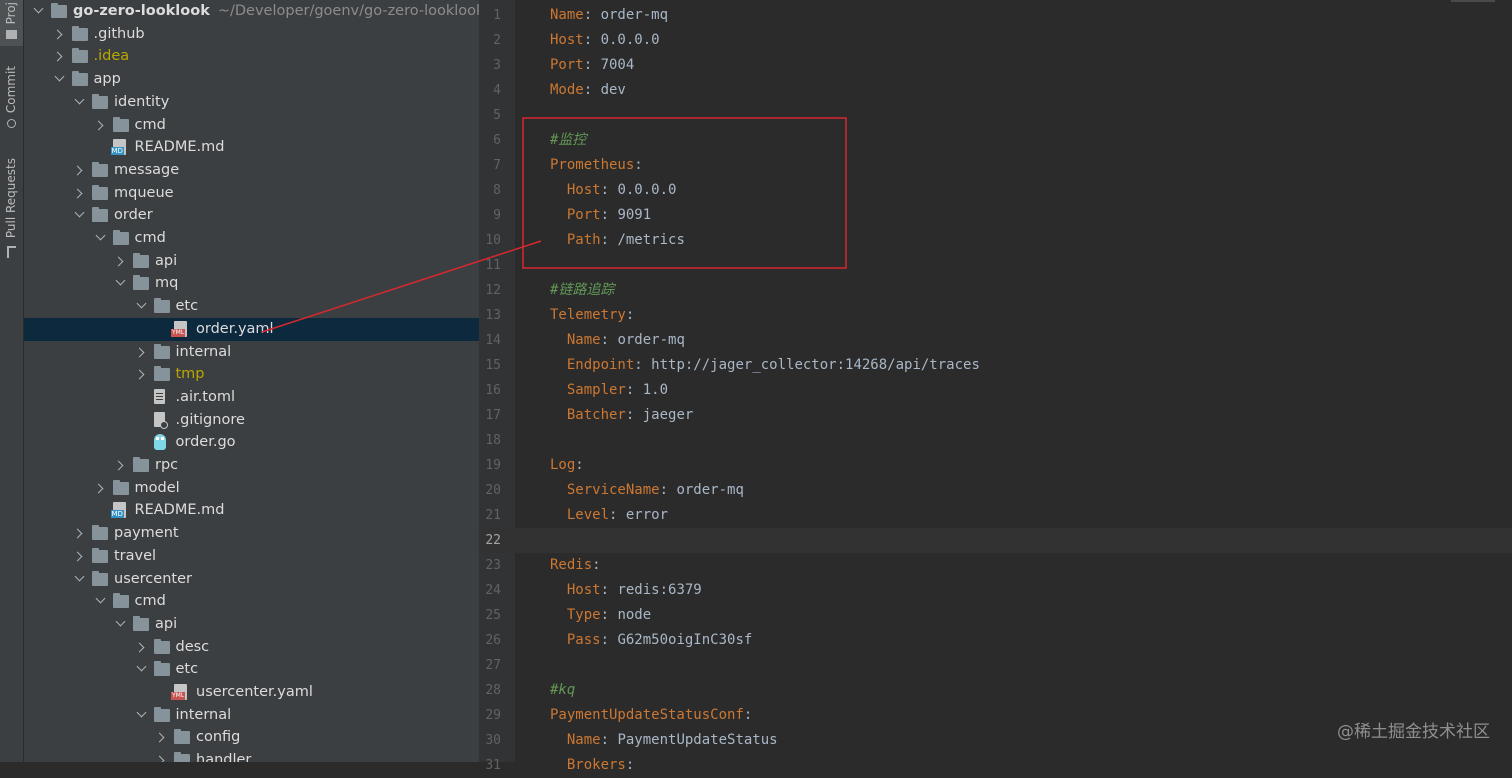 The height and width of the screenshot is (778, 1512). Describe the element at coordinates (995, 15) in the screenshot. I see `code-line: 1 Name: order-mq` at that location.